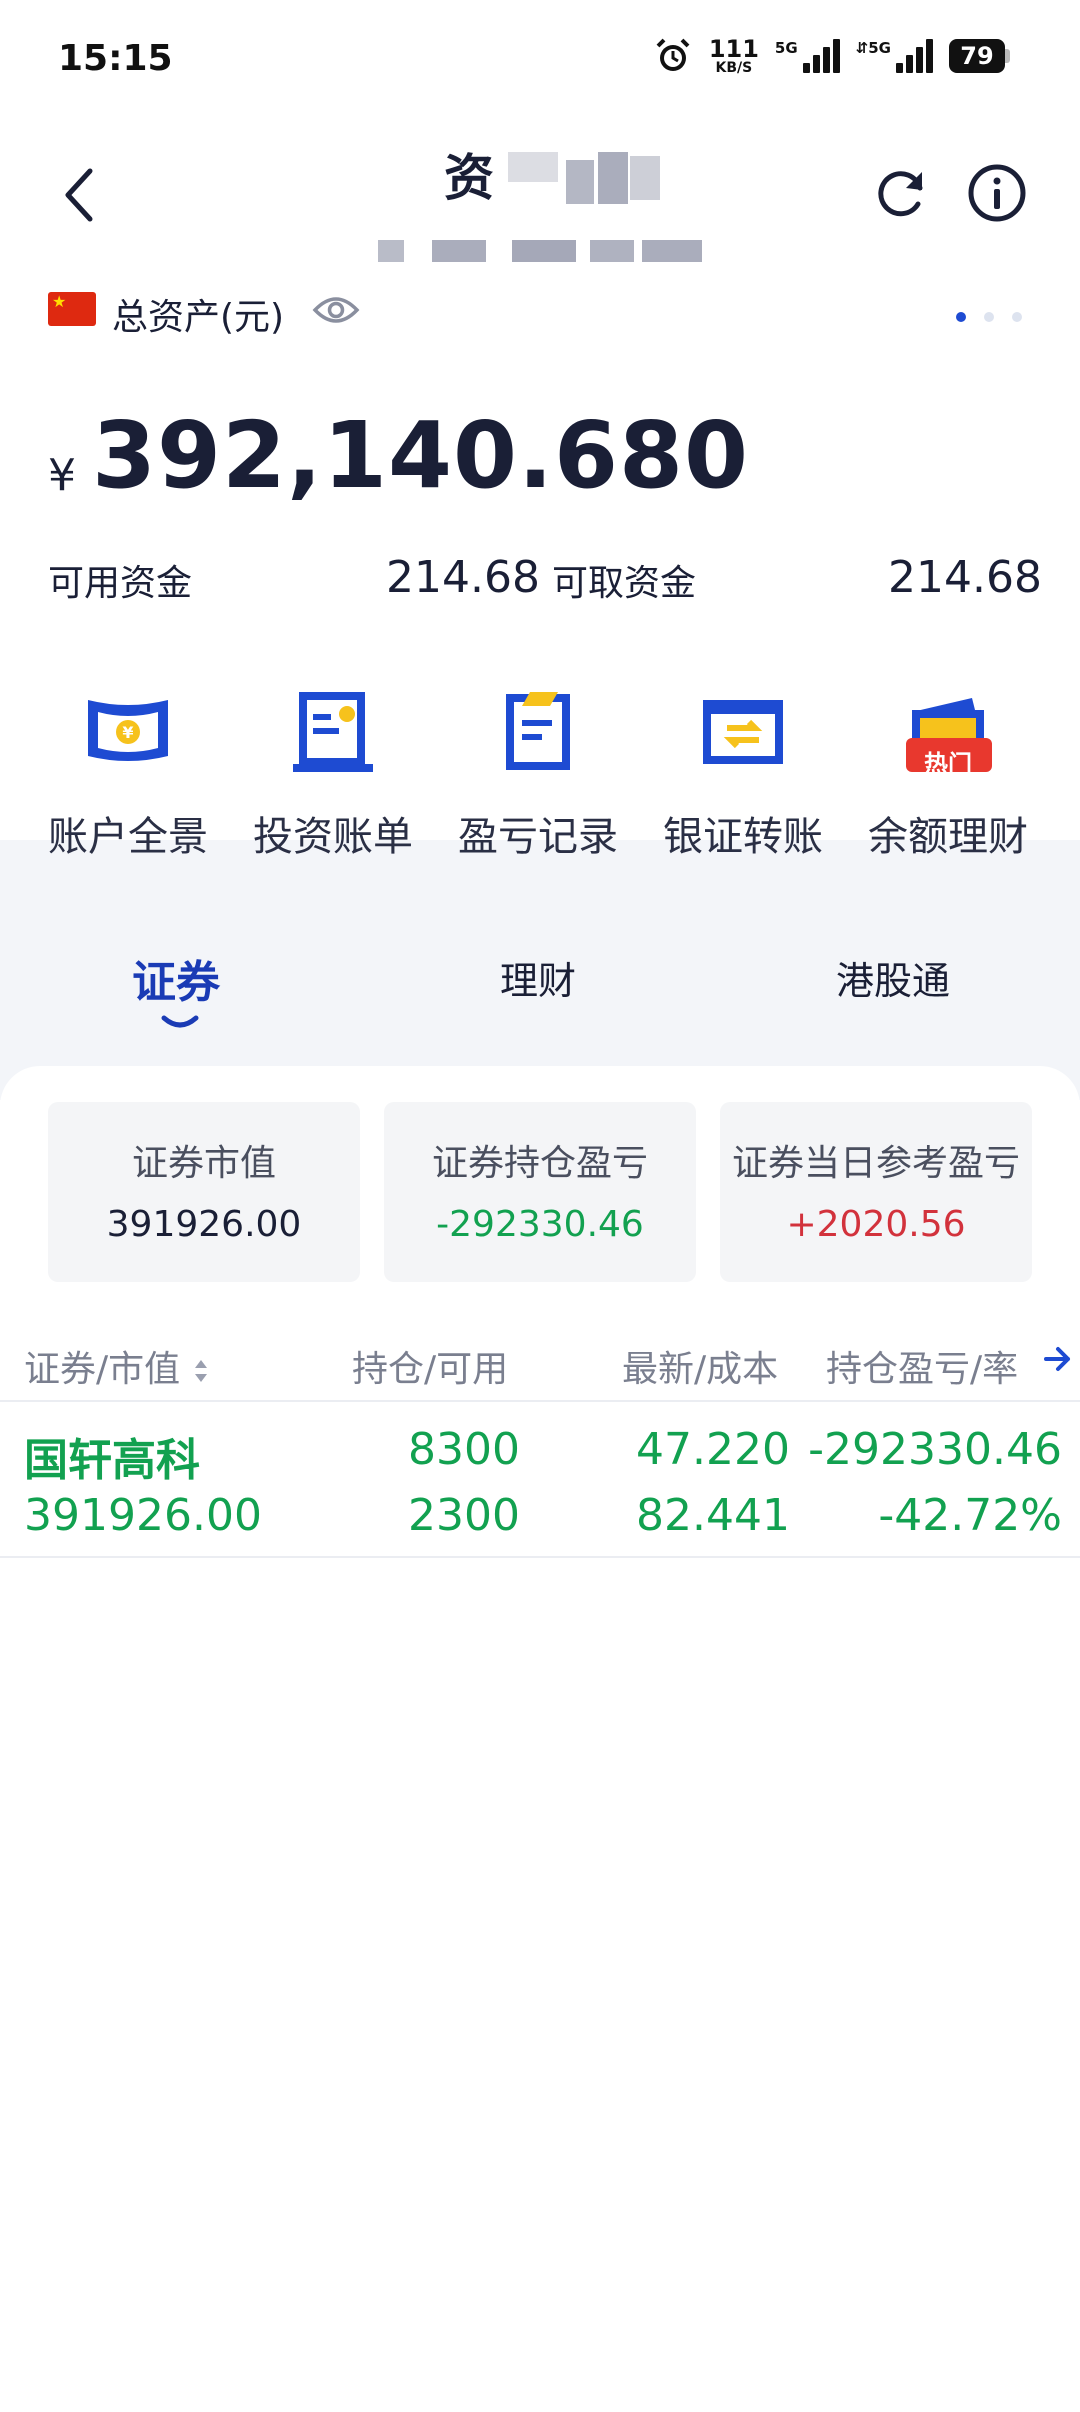 The height and width of the screenshot is (2412, 1080). I want to click on china-flag-icon: ★, so click(72, 309).